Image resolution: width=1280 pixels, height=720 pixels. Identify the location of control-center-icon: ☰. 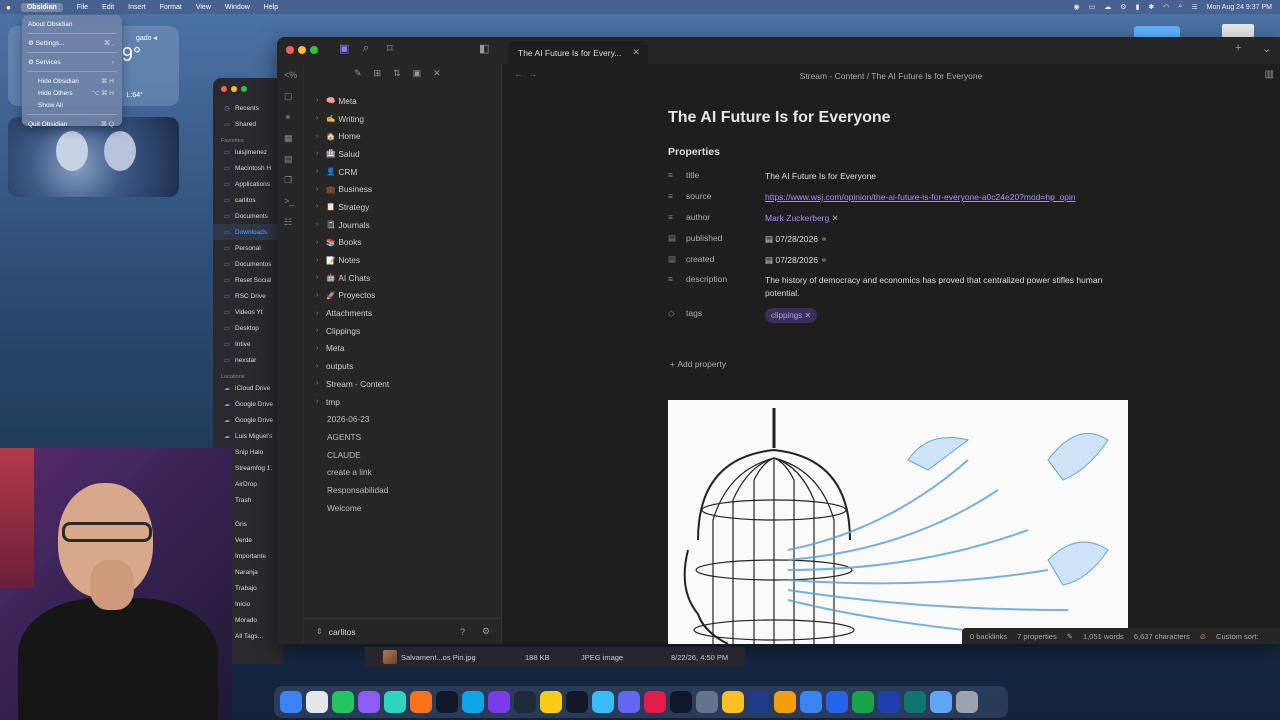
(1194, 7).